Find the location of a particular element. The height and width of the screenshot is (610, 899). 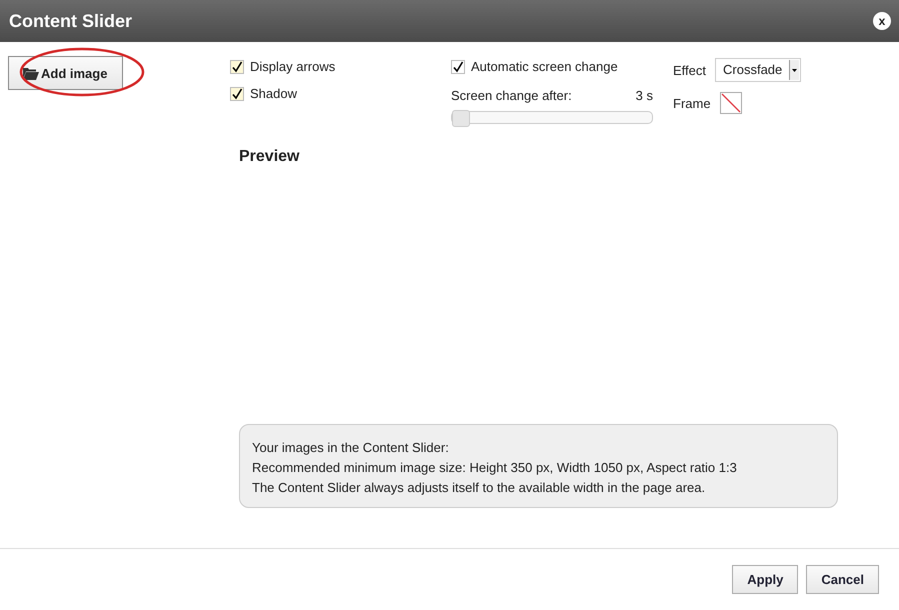

slider-value: 3 s is located at coordinates (644, 95).